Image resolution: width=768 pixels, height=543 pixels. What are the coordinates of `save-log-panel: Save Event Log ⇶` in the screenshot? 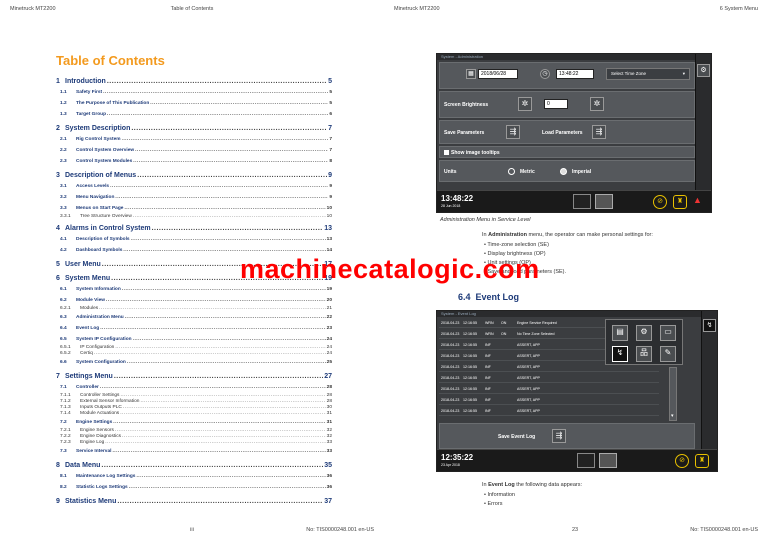 It's located at (567, 436).